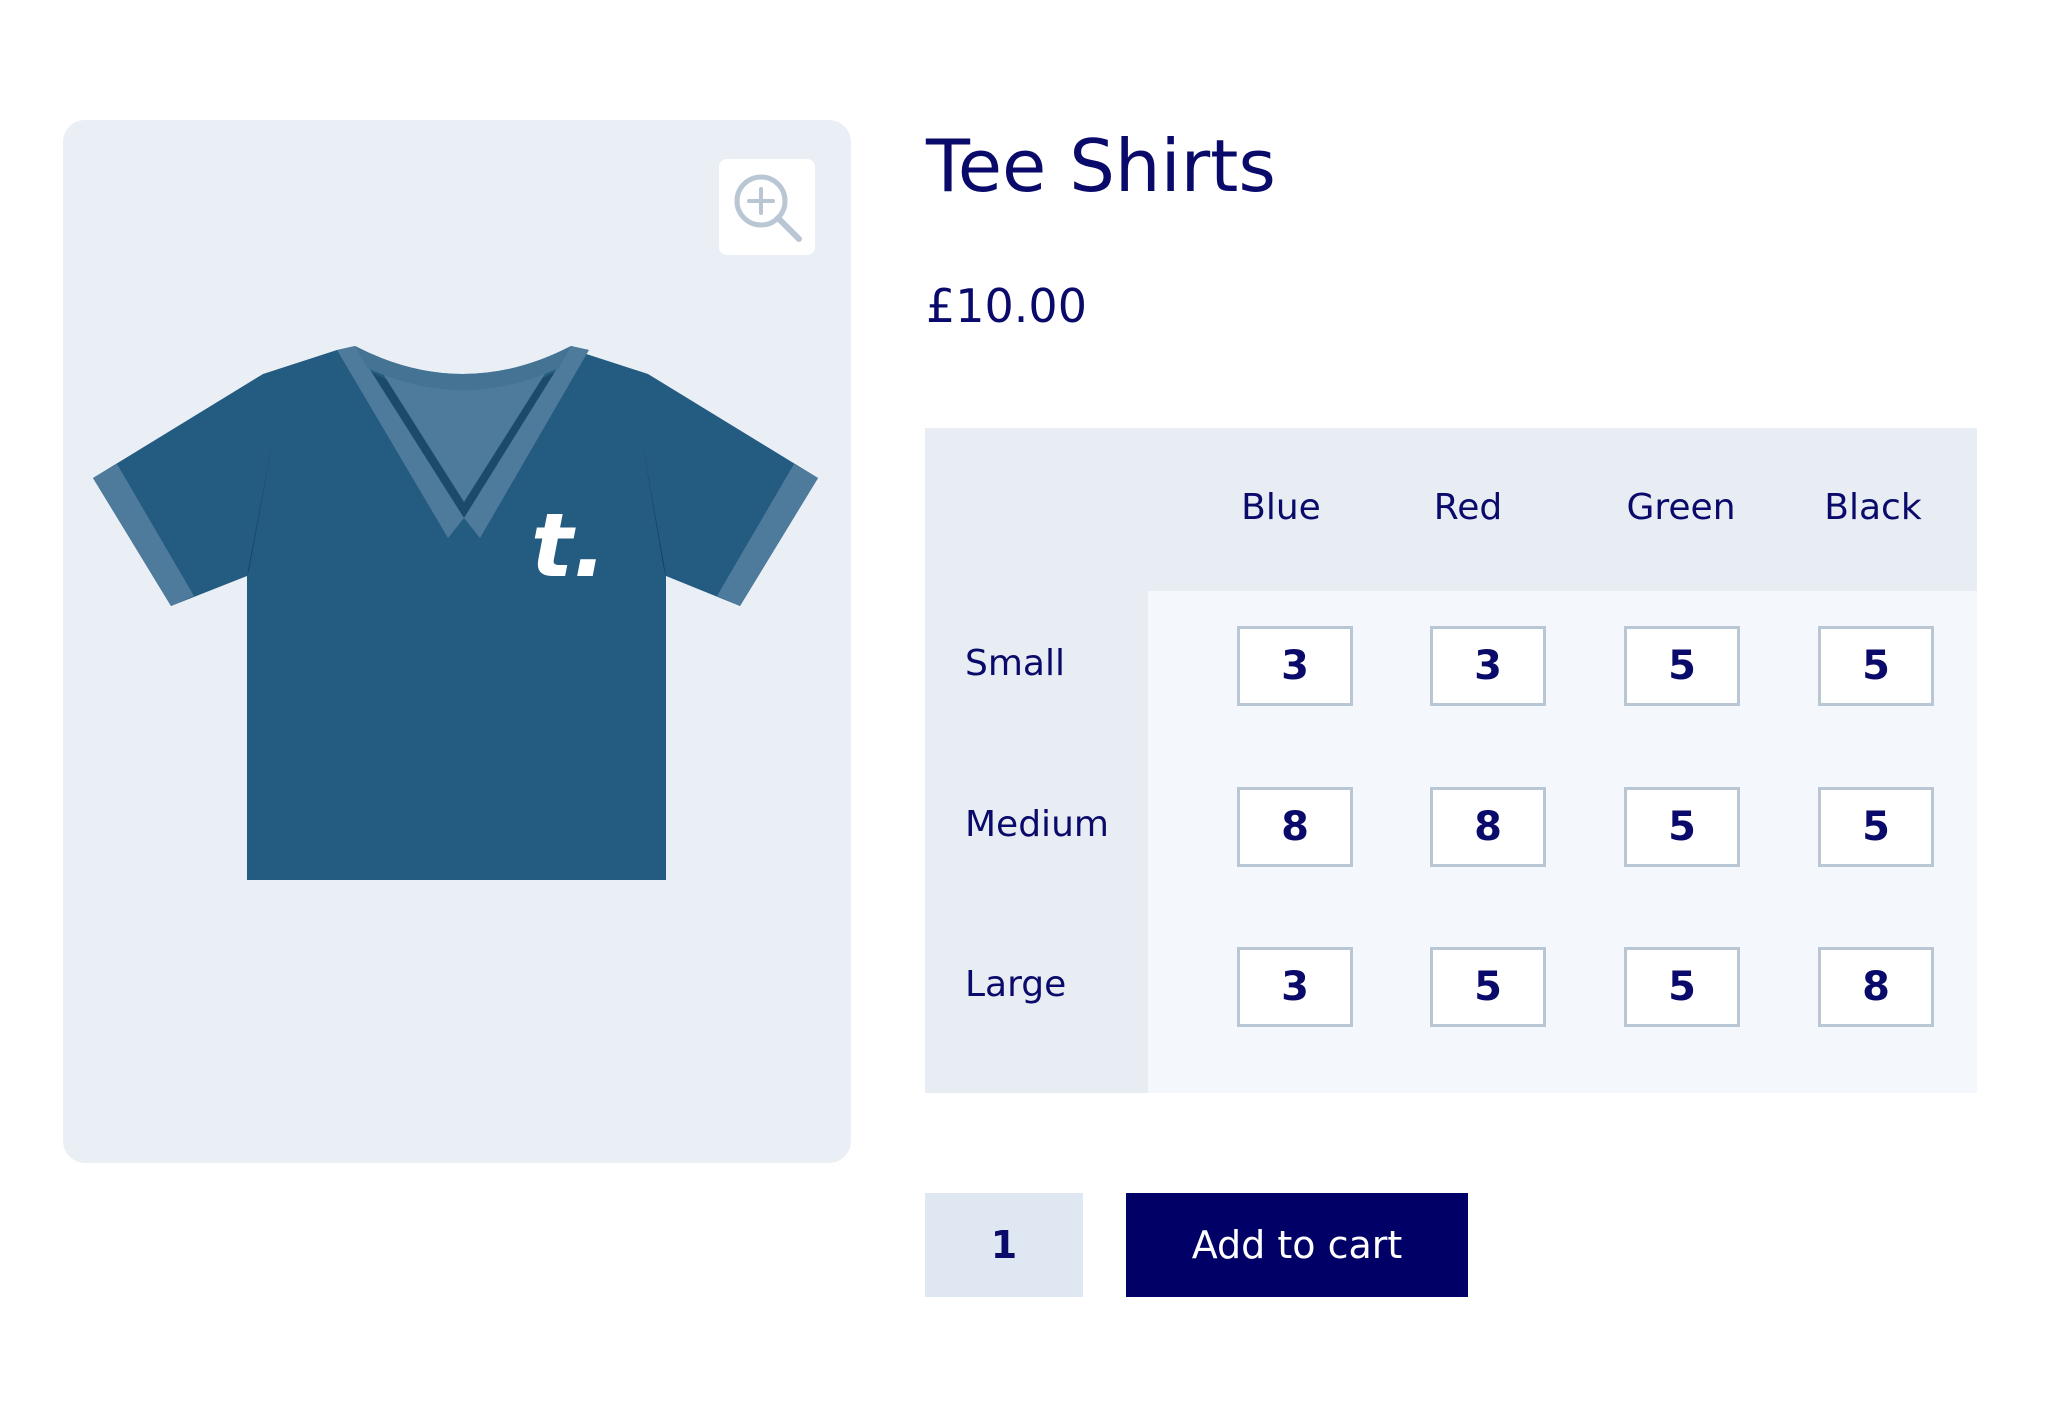  I want to click on column-header-black: Black, so click(1873, 507).